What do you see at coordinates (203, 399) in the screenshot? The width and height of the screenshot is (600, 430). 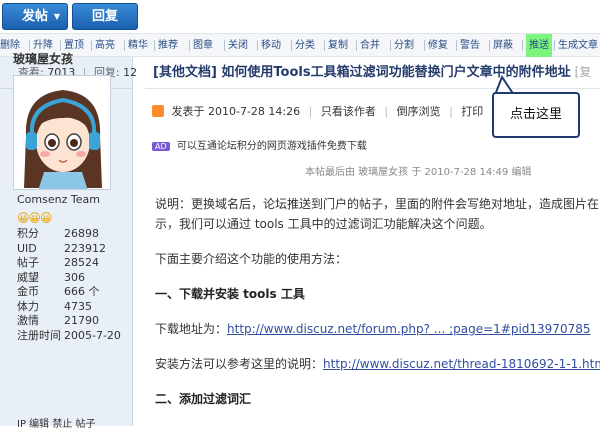 I see `section-heading: 二、添加过滤词汇` at bounding box center [203, 399].